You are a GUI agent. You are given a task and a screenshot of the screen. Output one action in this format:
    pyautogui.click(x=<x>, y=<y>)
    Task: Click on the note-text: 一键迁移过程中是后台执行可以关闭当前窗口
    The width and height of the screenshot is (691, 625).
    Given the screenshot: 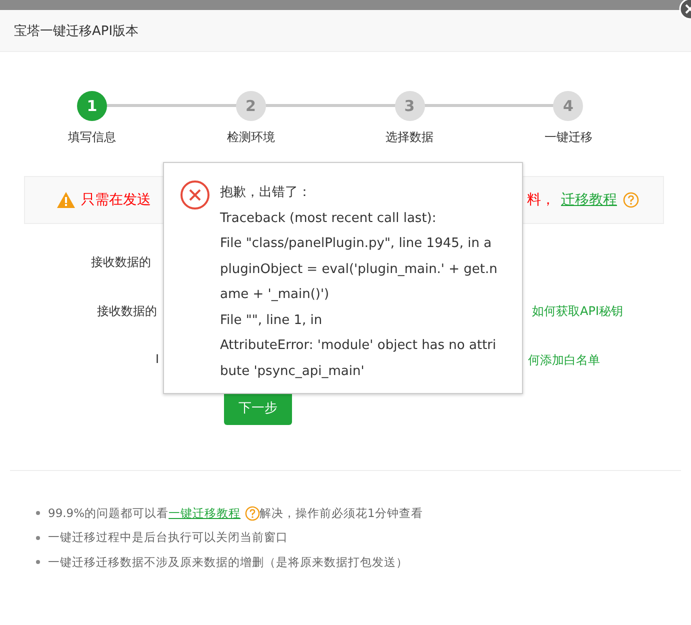 What is the action you would take?
    pyautogui.click(x=168, y=538)
    